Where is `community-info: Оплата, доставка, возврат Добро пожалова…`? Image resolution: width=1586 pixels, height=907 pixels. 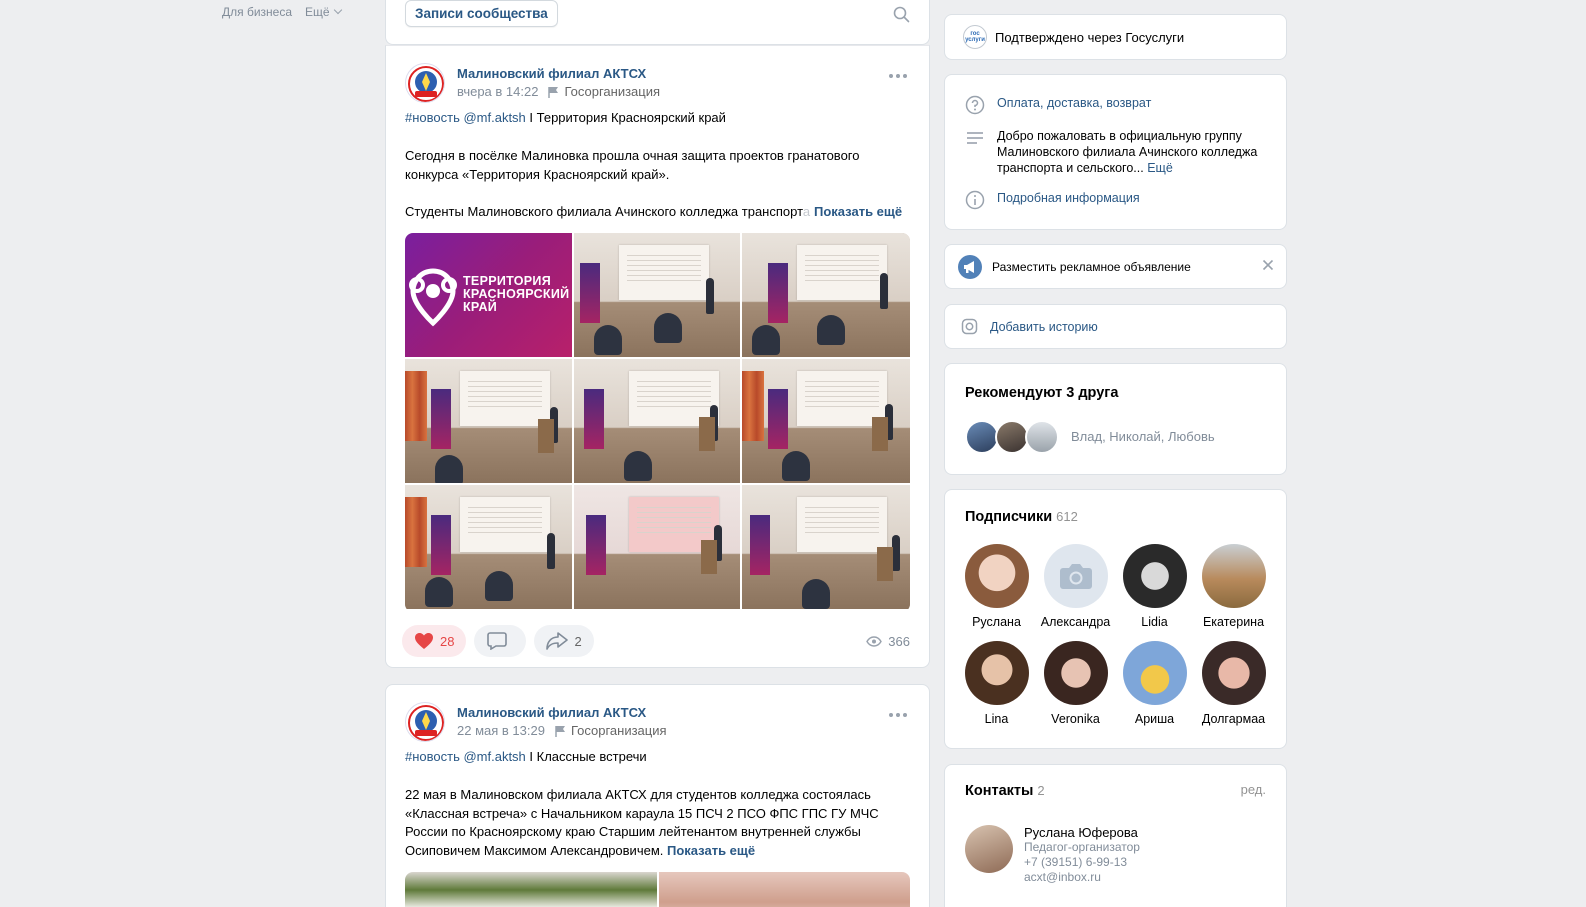 community-info: Оплата, доставка, возврат Добро пожалова… is located at coordinates (1115, 152).